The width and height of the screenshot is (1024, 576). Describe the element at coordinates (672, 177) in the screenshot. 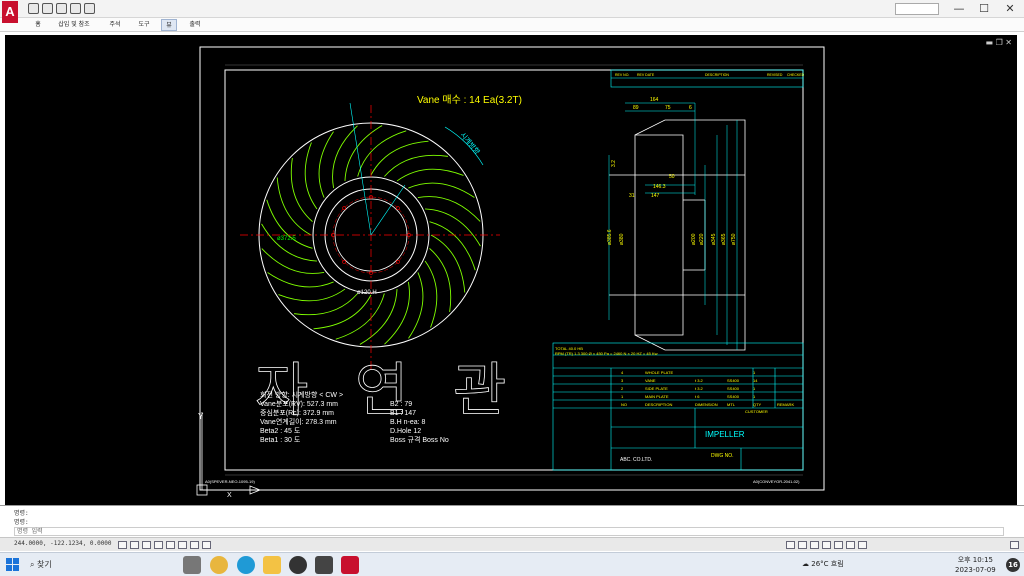

I see `side-dim-mid: 50` at that location.